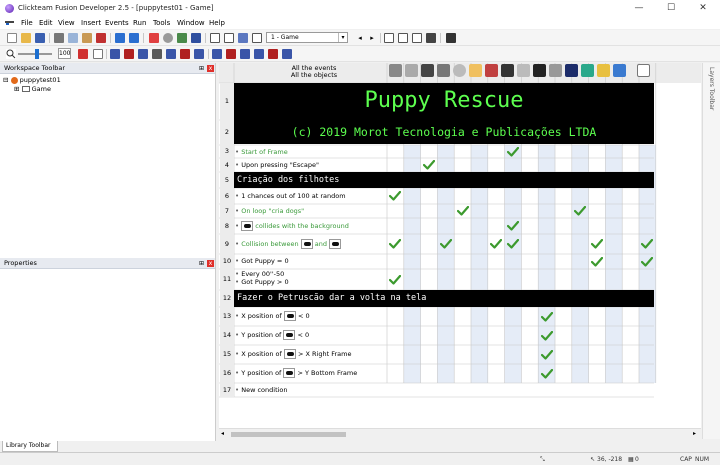  I want to click on row-number: 17, so click(227, 390).